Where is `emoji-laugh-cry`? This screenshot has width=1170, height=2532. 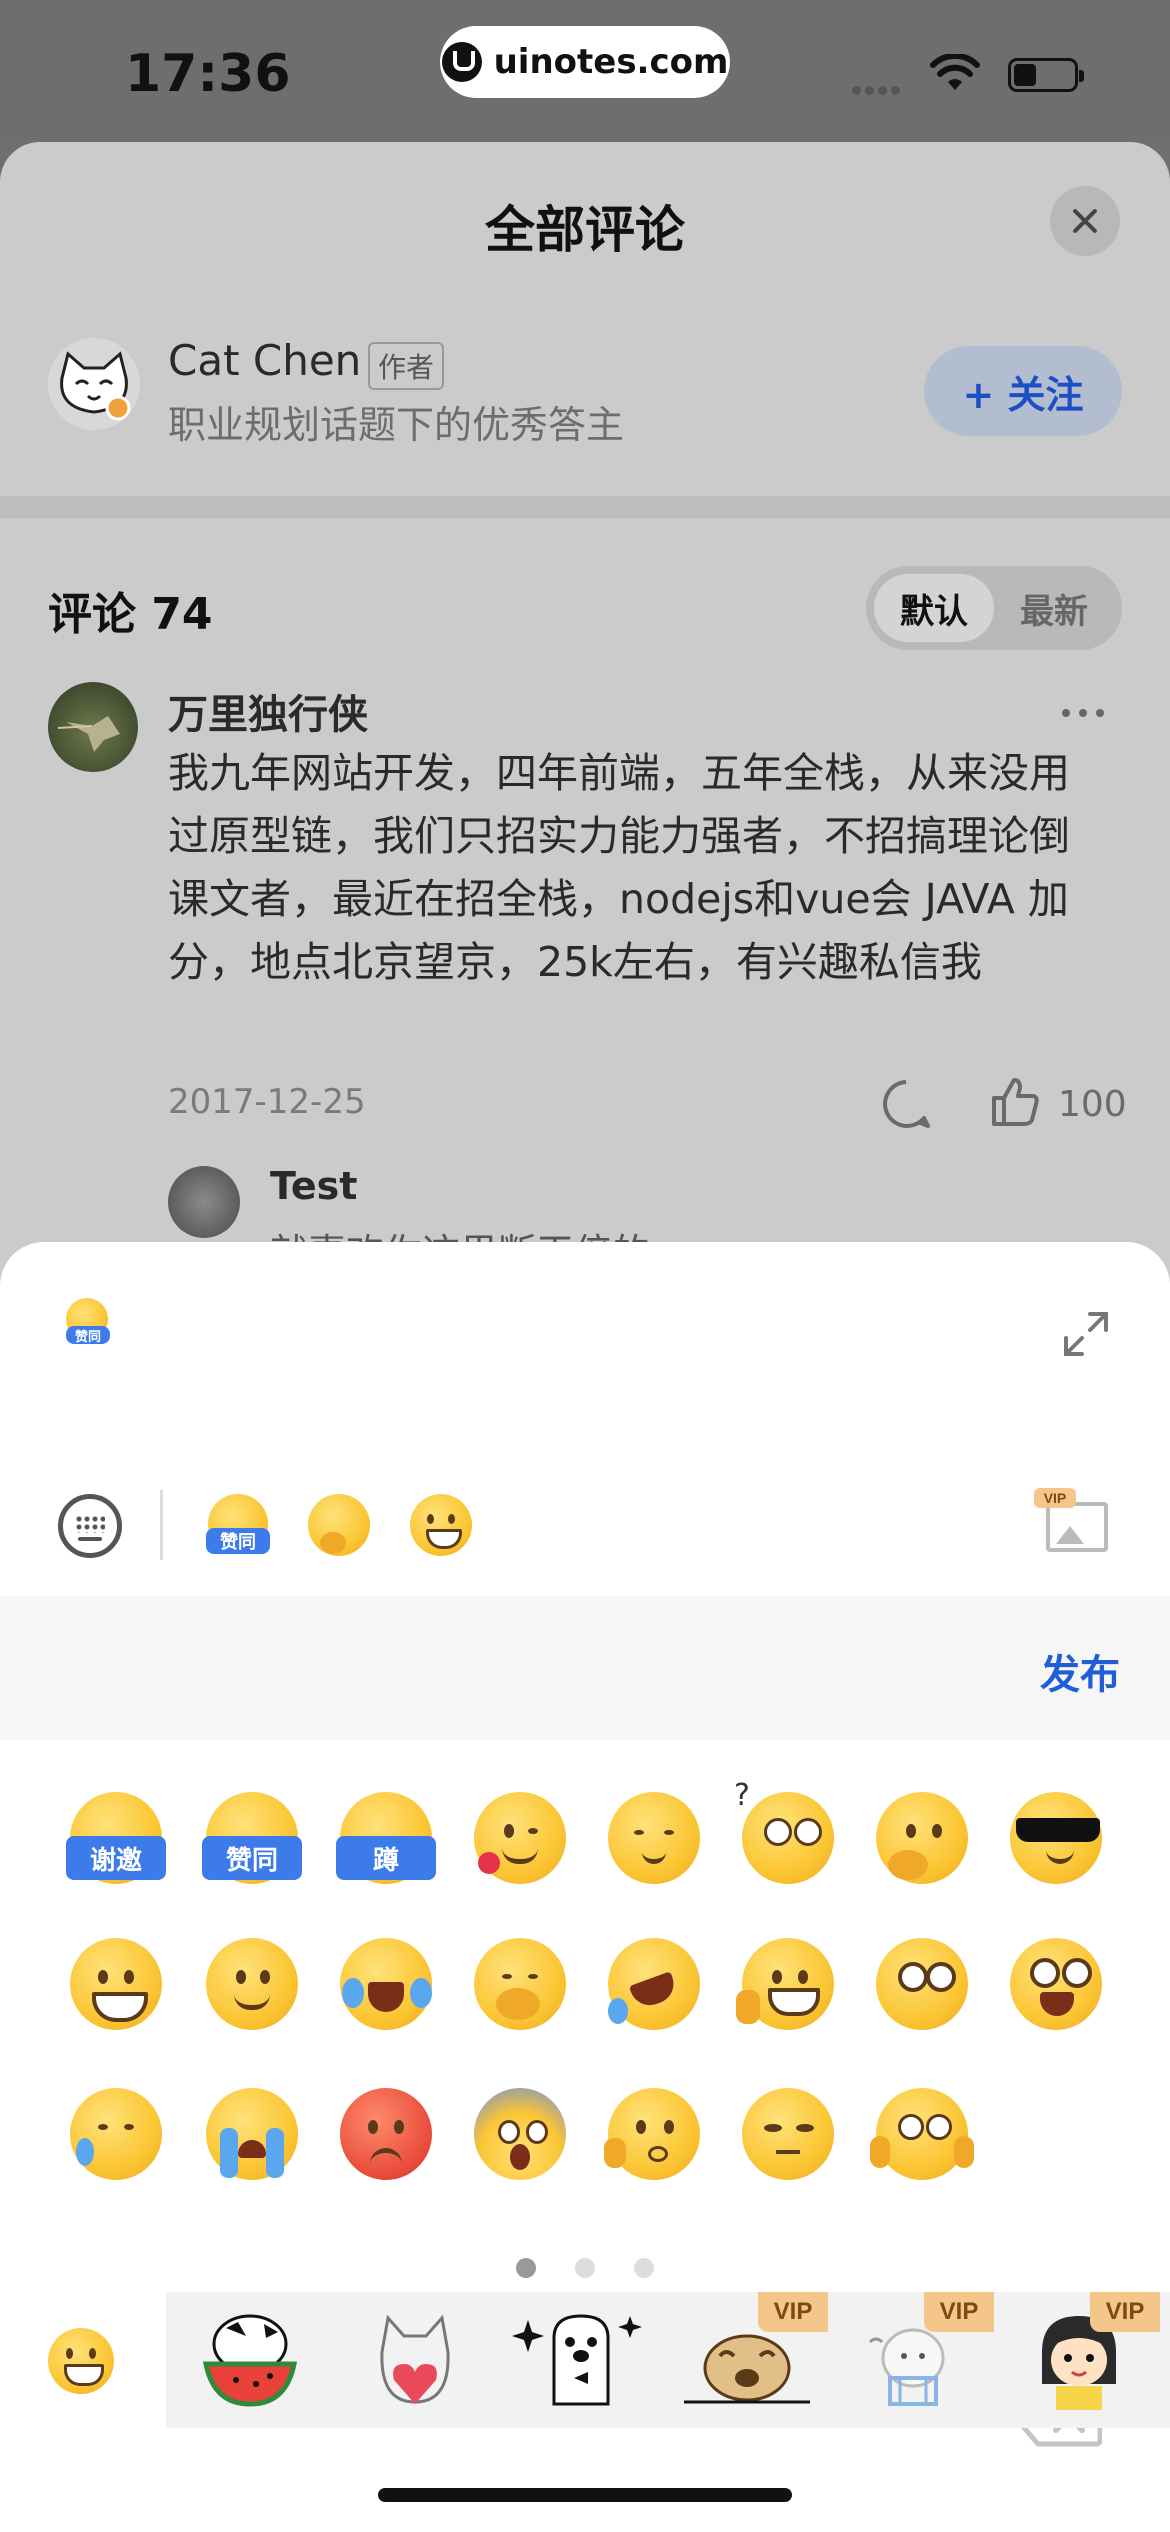 emoji-laugh-cry is located at coordinates (386, 1984).